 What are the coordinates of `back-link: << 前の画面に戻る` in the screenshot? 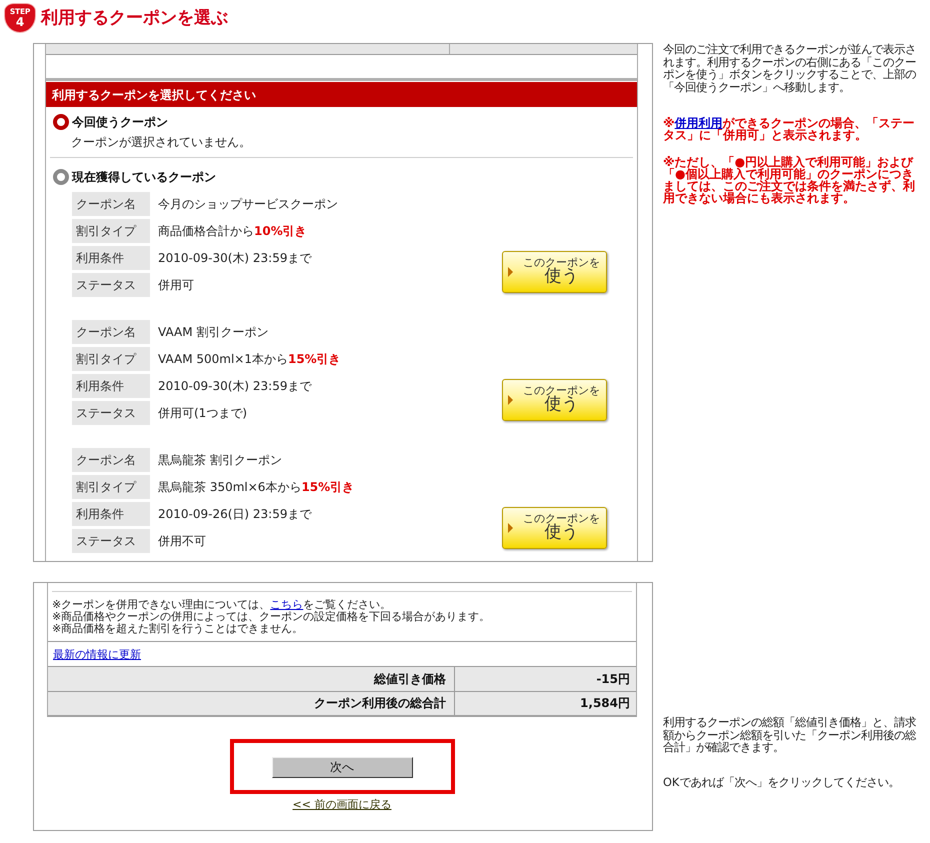 It's located at (342, 804).